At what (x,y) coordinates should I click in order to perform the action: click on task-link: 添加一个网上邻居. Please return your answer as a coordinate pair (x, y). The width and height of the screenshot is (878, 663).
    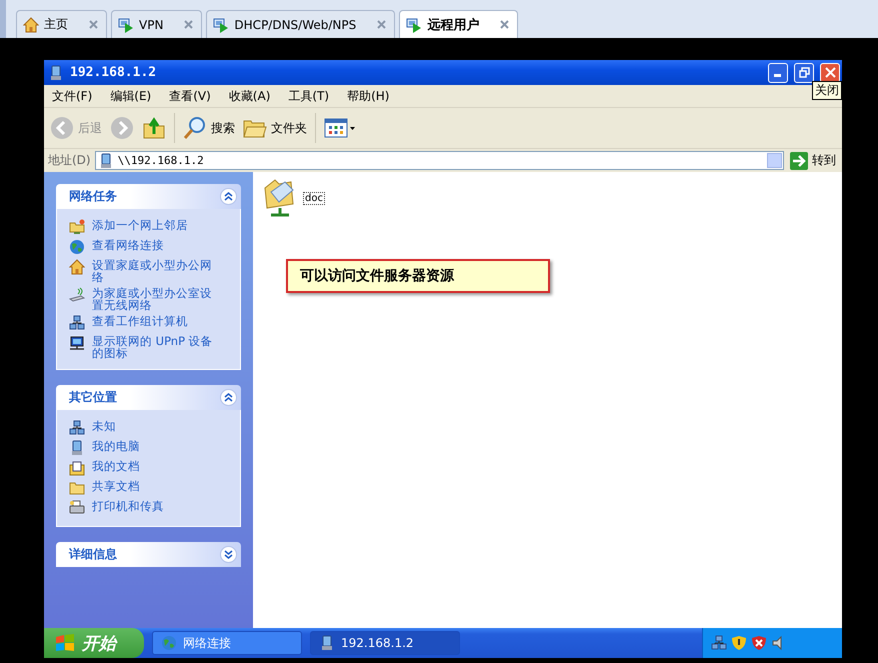
    Looking at the image, I should click on (154, 225).